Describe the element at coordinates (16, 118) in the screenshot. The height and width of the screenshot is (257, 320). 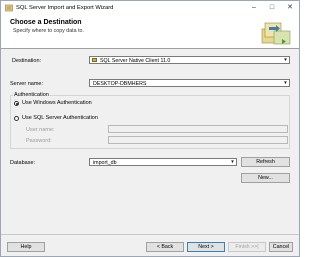
I see `sql-auth-radio` at that location.